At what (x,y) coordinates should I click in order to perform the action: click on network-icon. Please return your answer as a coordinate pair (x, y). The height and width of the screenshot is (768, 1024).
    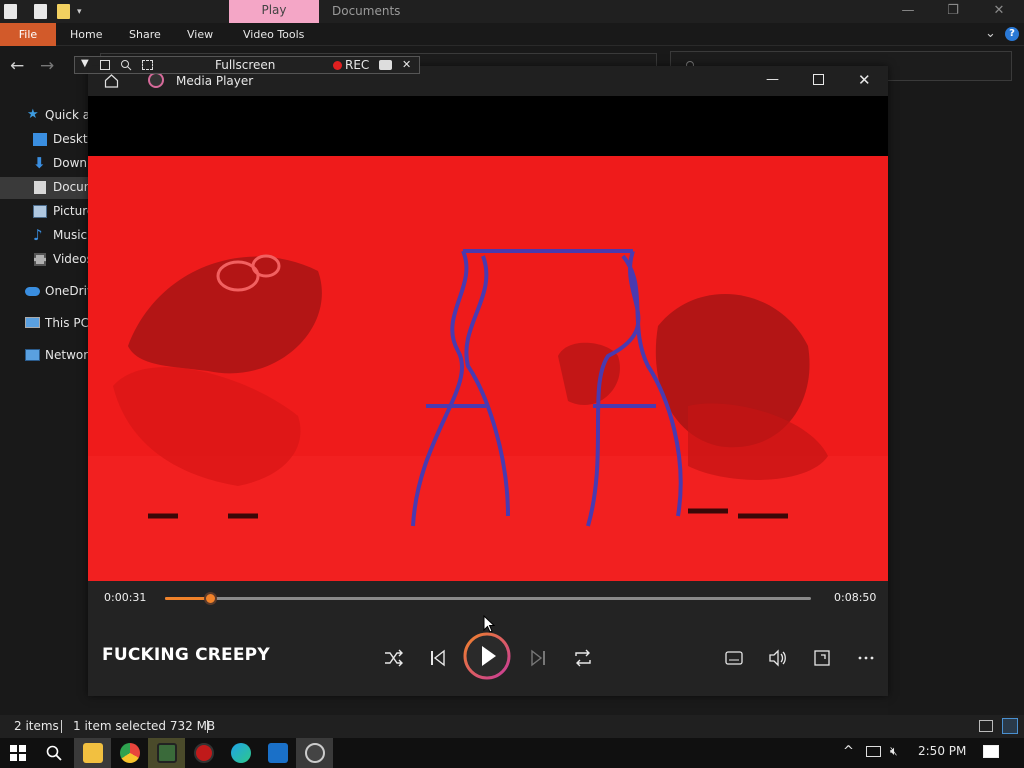
    Looking at the image, I should click on (32, 355).